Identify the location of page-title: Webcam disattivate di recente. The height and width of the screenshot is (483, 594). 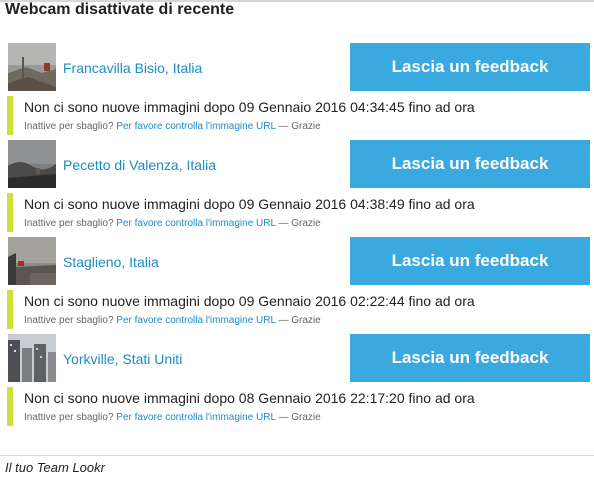
(120, 9).